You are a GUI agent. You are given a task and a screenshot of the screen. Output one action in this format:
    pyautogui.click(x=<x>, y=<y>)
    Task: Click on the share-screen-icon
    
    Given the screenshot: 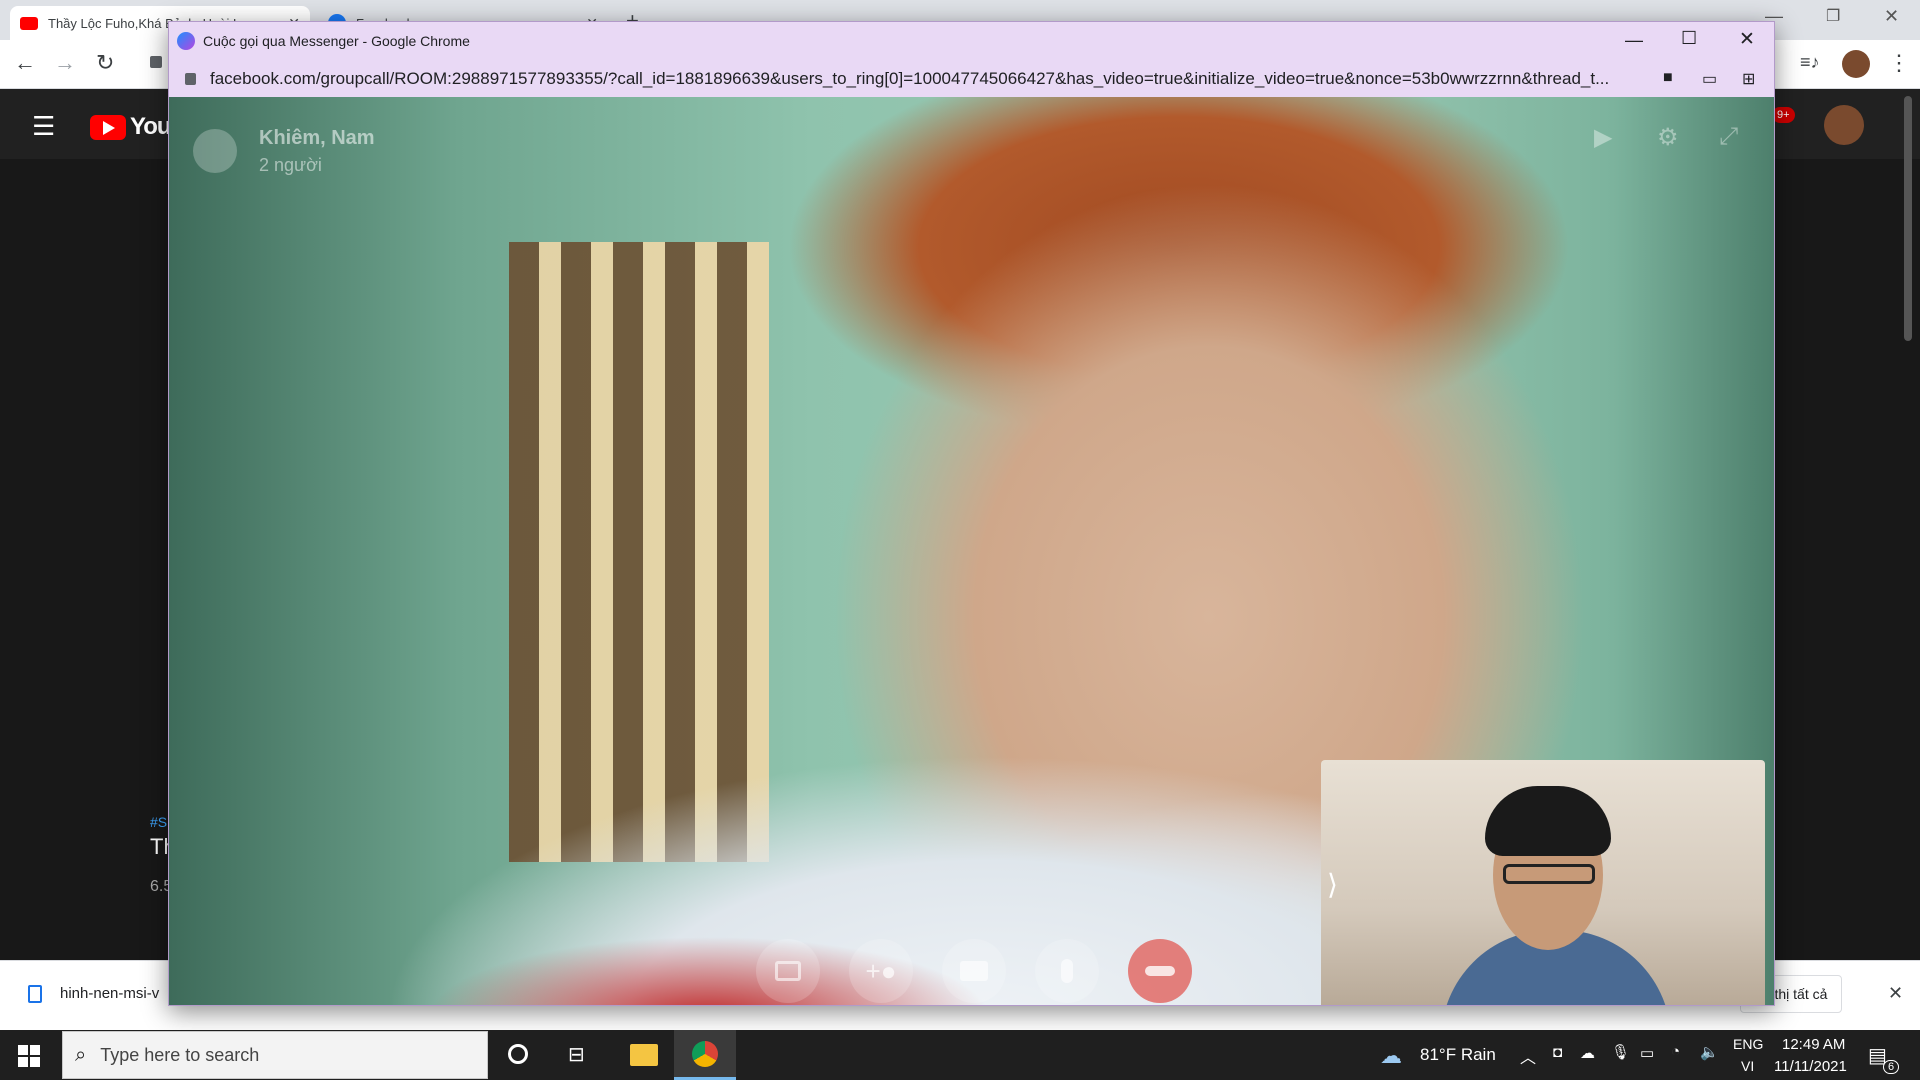 What is the action you would take?
    pyautogui.click(x=788, y=971)
    